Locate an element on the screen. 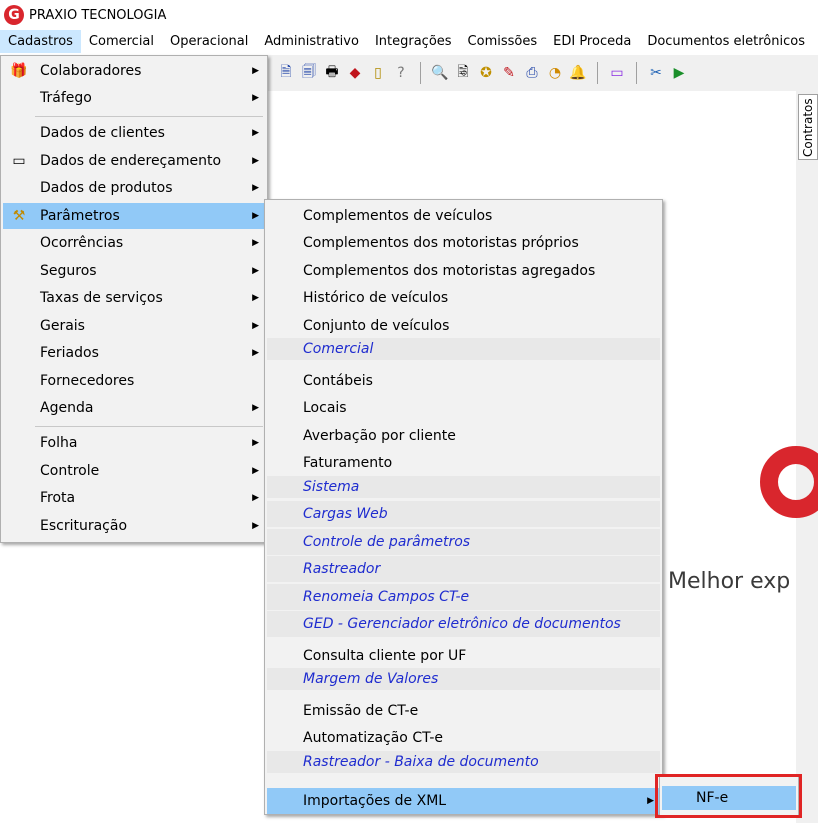 The image size is (818, 823). menu-item-label: Conjunto de veículos is located at coordinates (376, 326).